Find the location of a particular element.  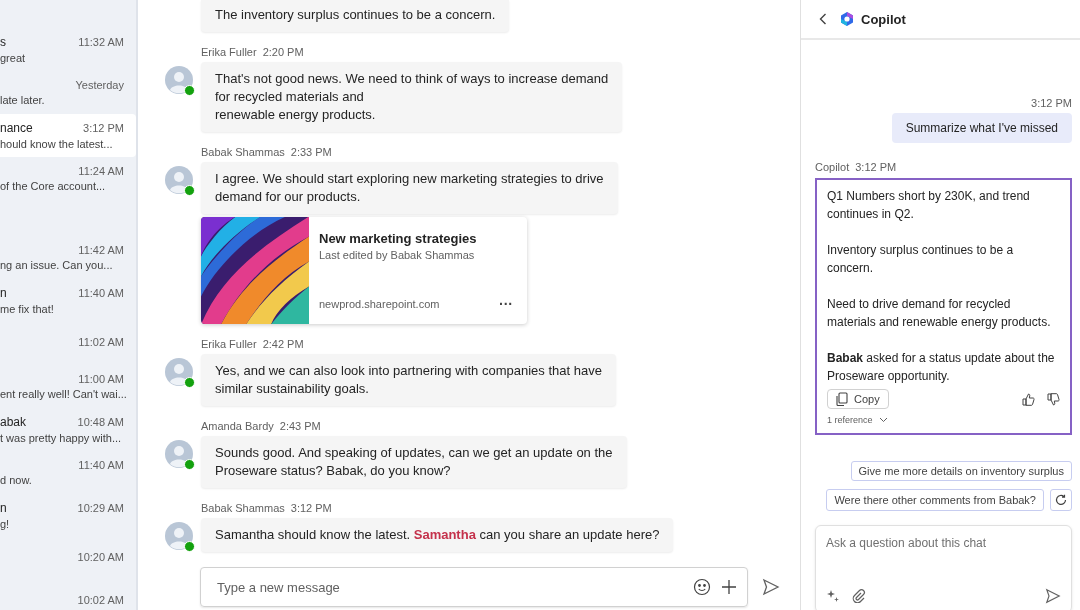

chat-list-item: Yesterday late later. is located at coordinates (68, 92).